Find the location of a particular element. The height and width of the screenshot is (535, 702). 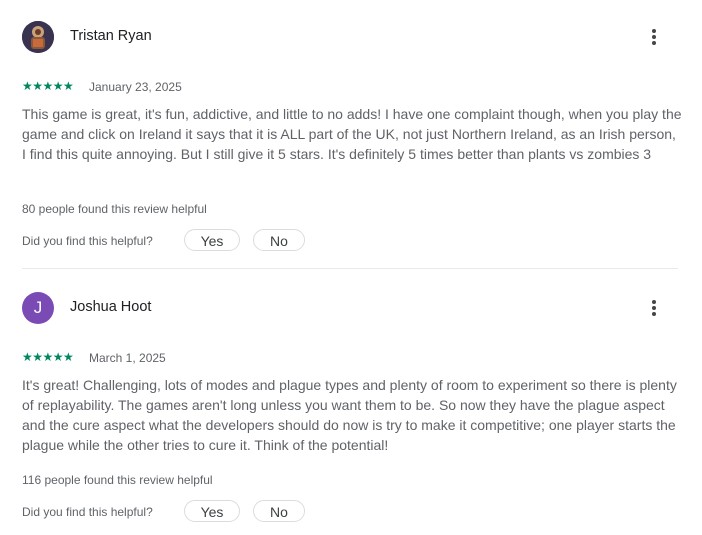

avatar-image is located at coordinates (38, 37).